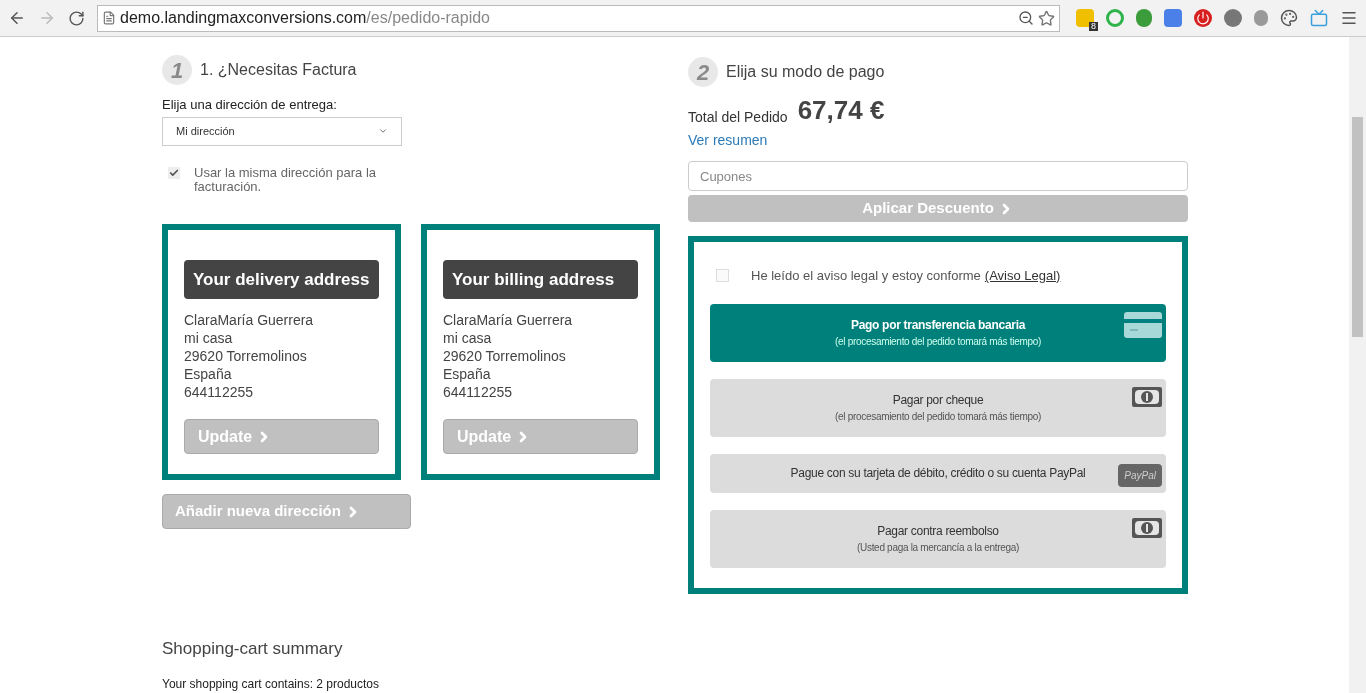 The height and width of the screenshot is (693, 1366). I want to click on payment-option: Pago por transferencia bancaria (el procesamiento del pedido tomará más tiempo), so click(938, 332).